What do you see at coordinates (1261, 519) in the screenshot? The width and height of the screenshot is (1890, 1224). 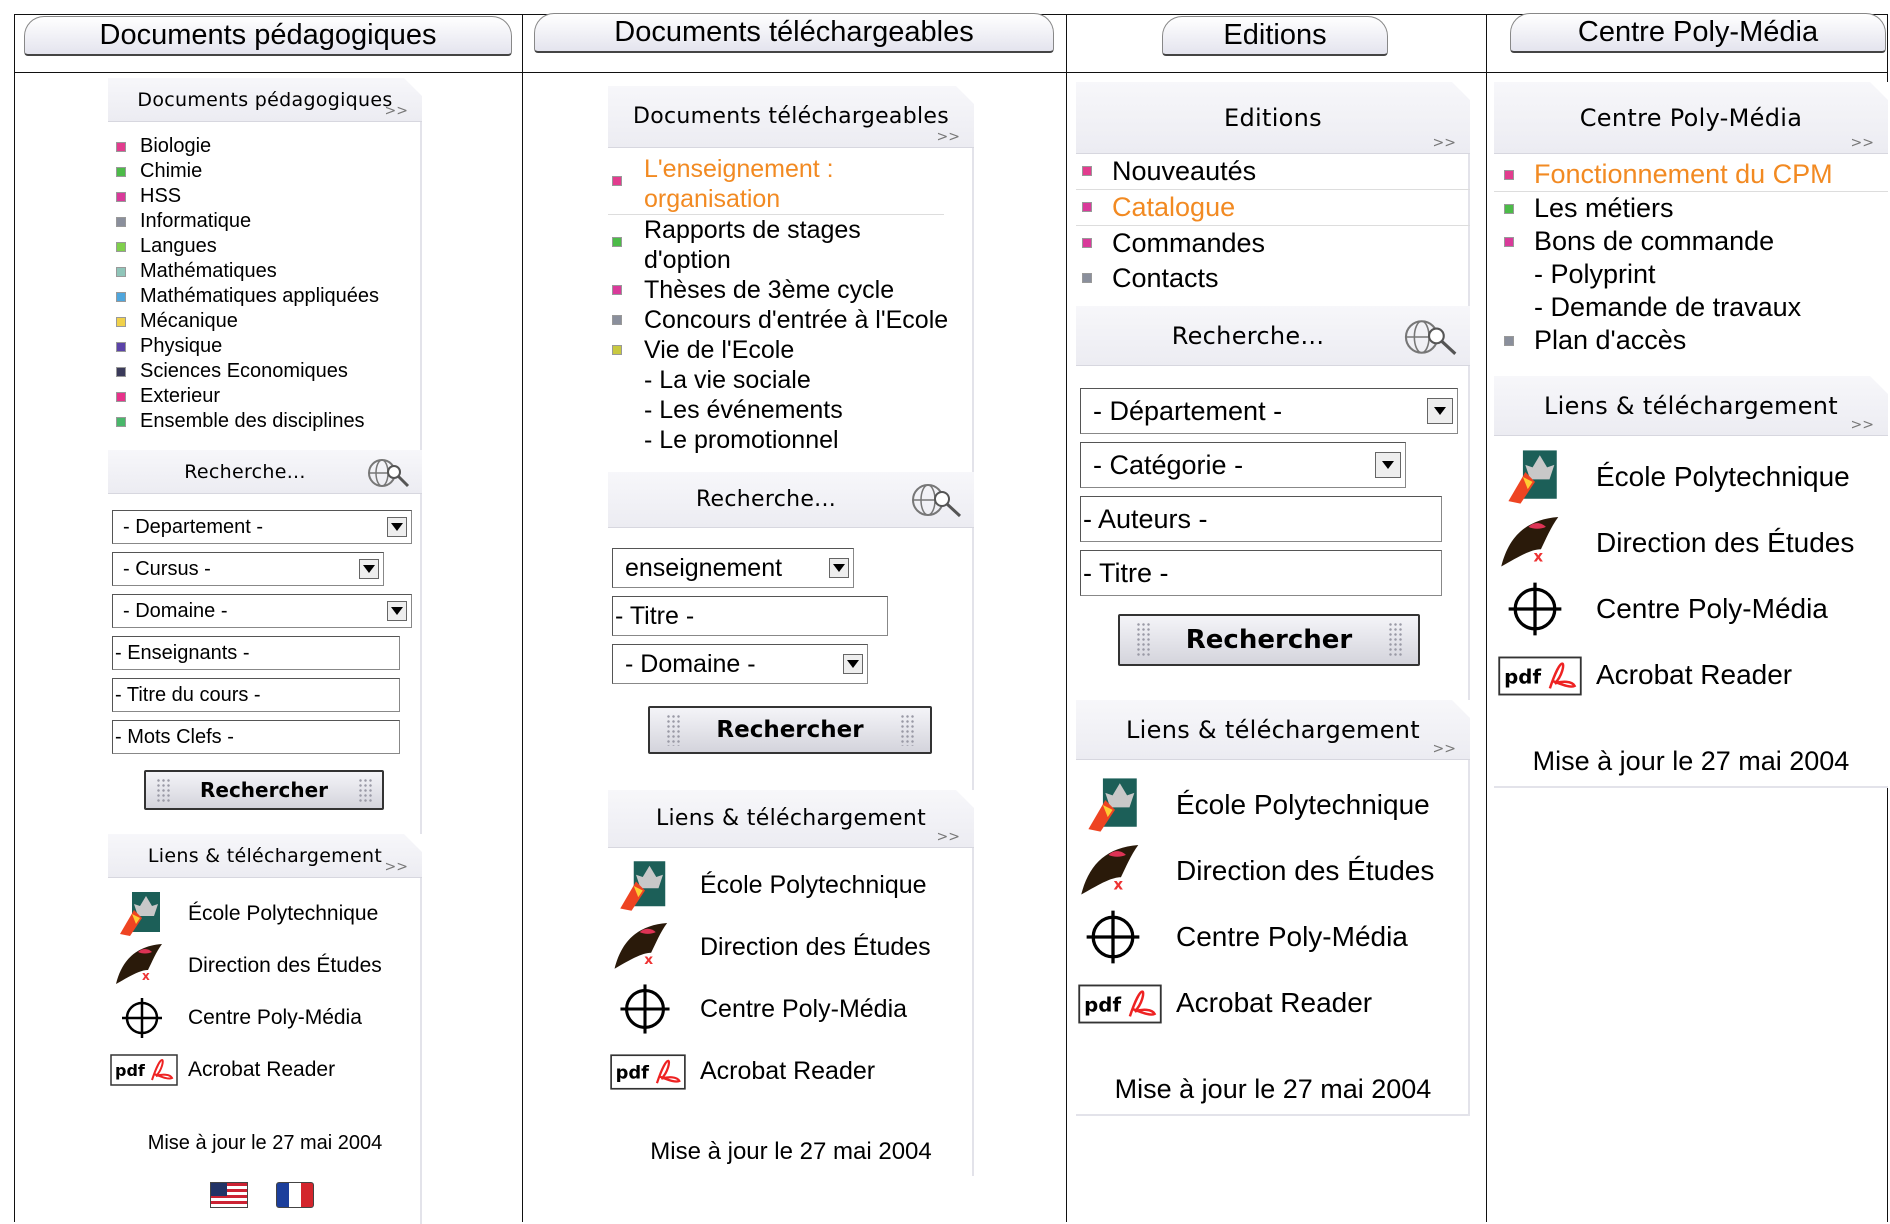 I see `authors-field: - Auteurs -` at bounding box center [1261, 519].